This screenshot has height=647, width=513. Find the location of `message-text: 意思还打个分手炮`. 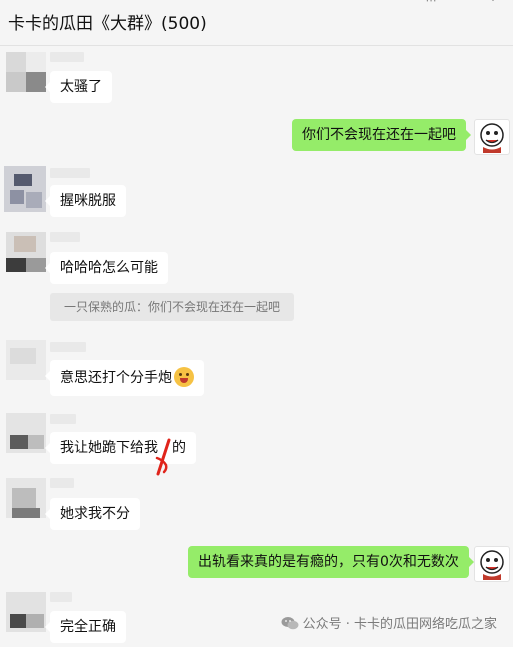

message-text: 意思还打个分手炮 is located at coordinates (116, 378).